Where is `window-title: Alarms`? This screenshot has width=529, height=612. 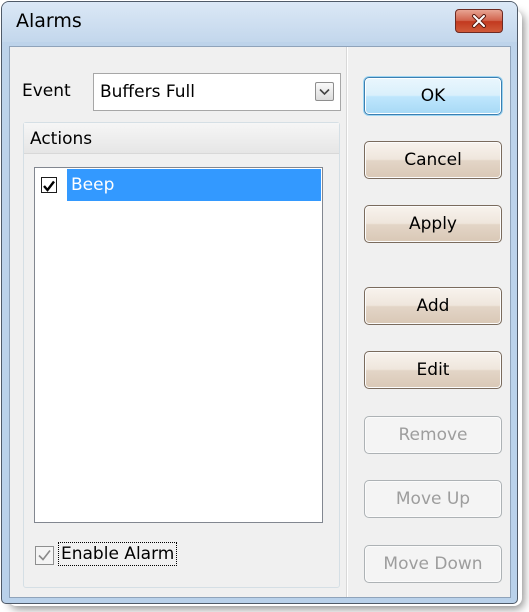
window-title: Alarms is located at coordinates (49, 21).